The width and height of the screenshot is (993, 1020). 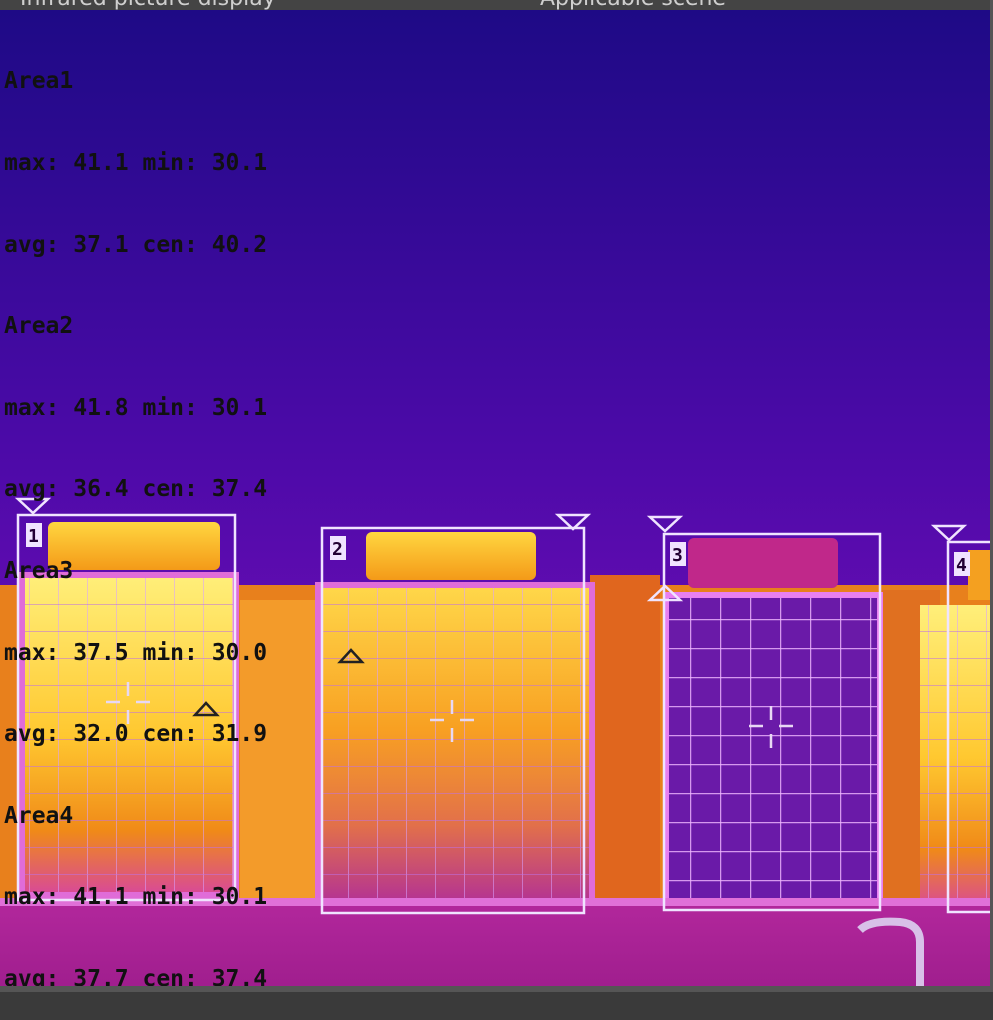 What do you see at coordinates (633, 5) in the screenshot?
I see `right-caption: Applicable scene` at bounding box center [633, 5].